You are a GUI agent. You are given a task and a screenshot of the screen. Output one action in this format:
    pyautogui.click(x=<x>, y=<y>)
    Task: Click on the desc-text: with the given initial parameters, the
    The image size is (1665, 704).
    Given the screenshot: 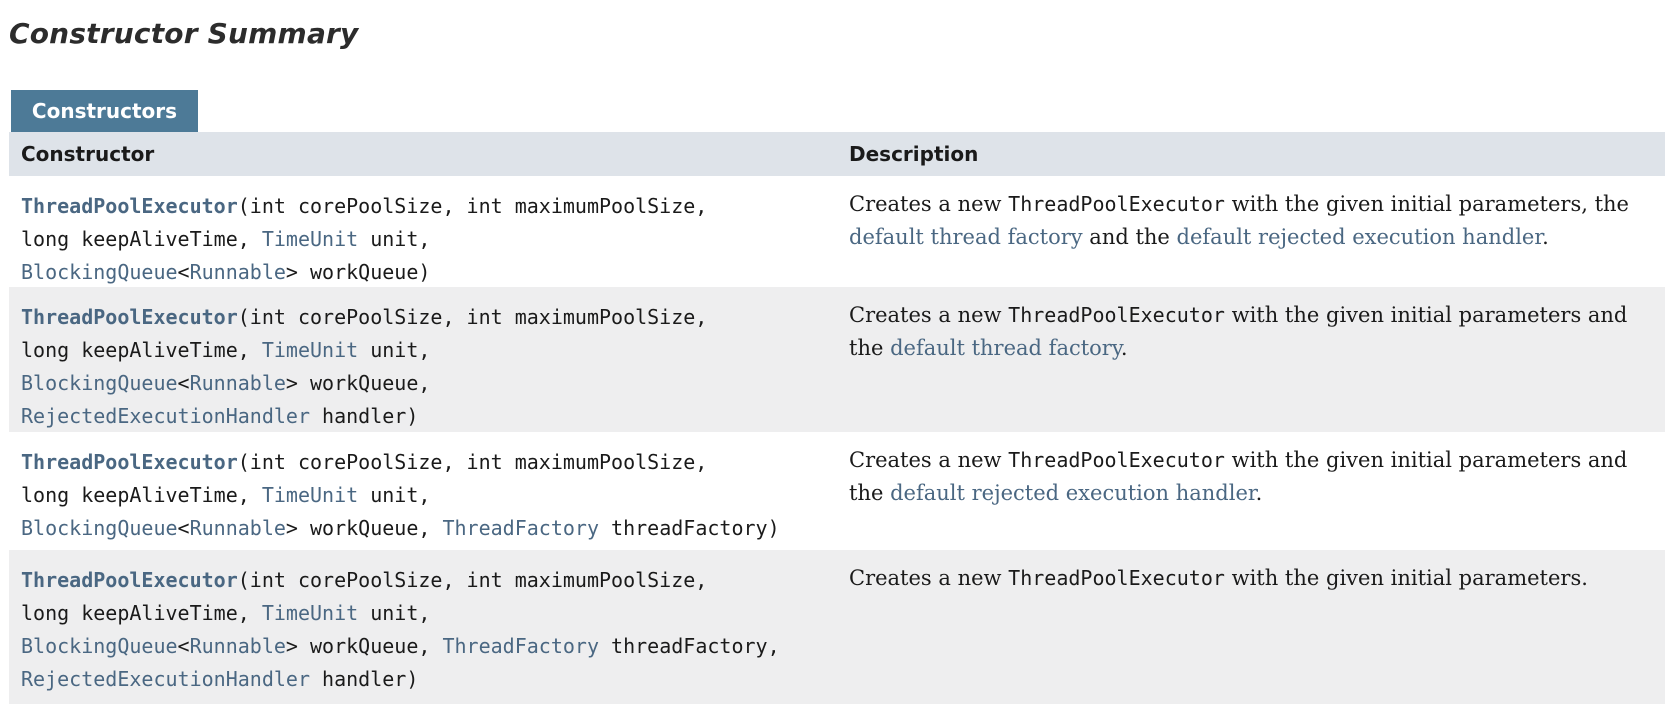 What is the action you would take?
    pyautogui.click(x=1426, y=204)
    